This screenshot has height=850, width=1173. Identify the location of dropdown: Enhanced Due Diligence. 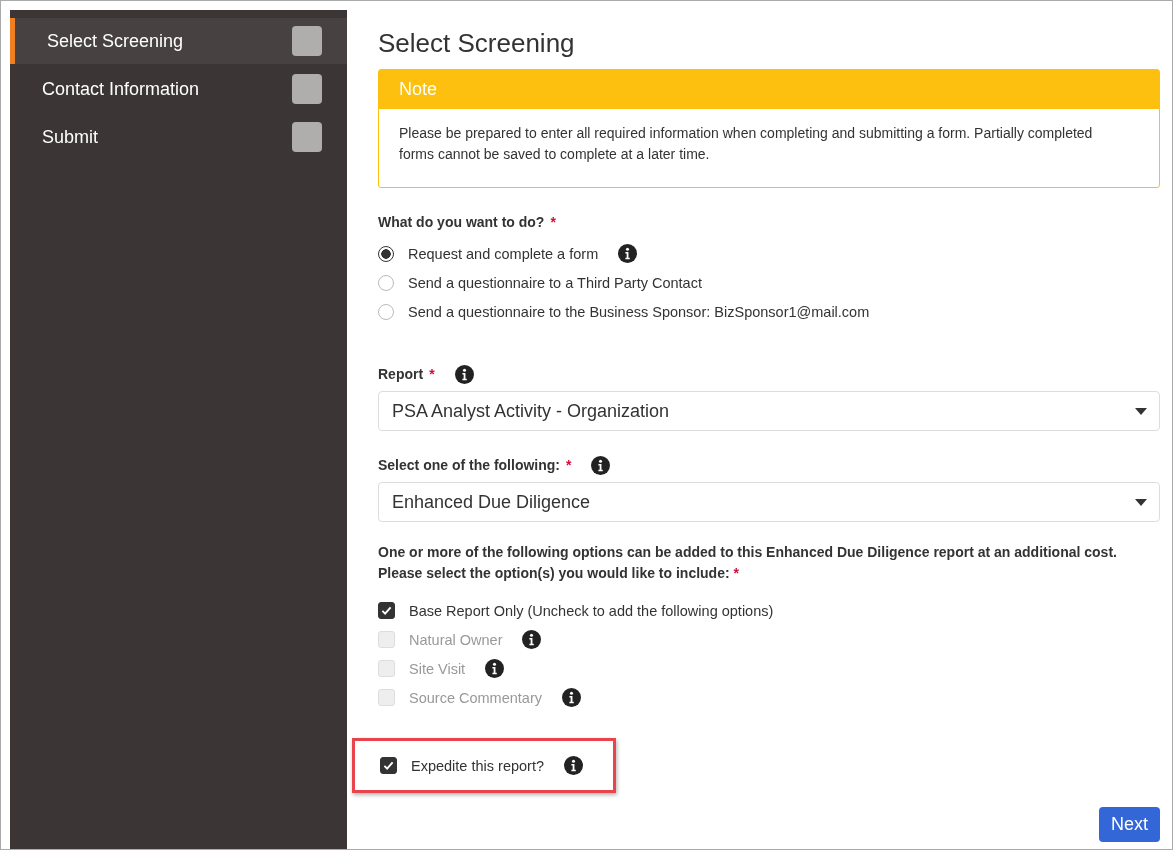
(769, 502).